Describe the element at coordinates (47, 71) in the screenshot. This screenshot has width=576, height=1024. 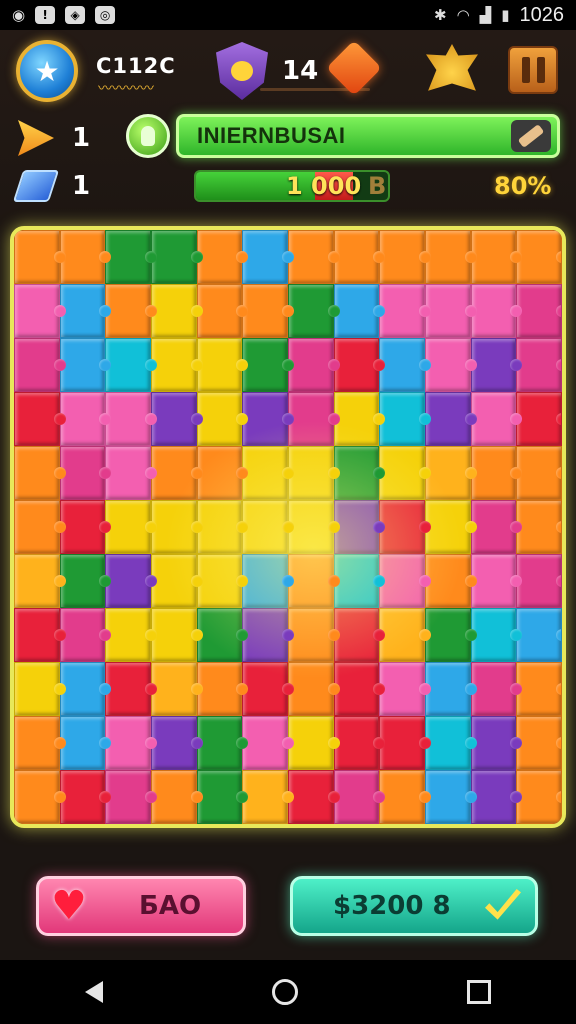
I see `profile-avatar-button: ★` at that location.